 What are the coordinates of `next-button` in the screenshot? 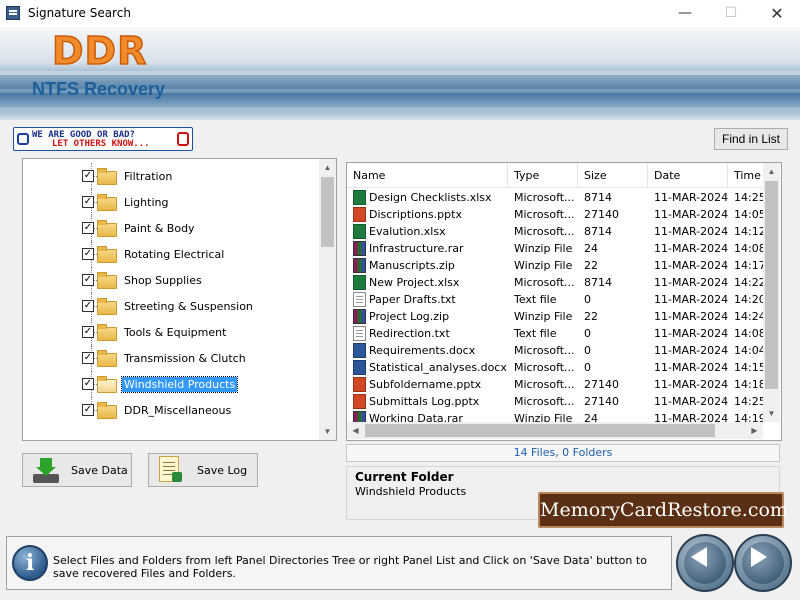 It's located at (763, 563).